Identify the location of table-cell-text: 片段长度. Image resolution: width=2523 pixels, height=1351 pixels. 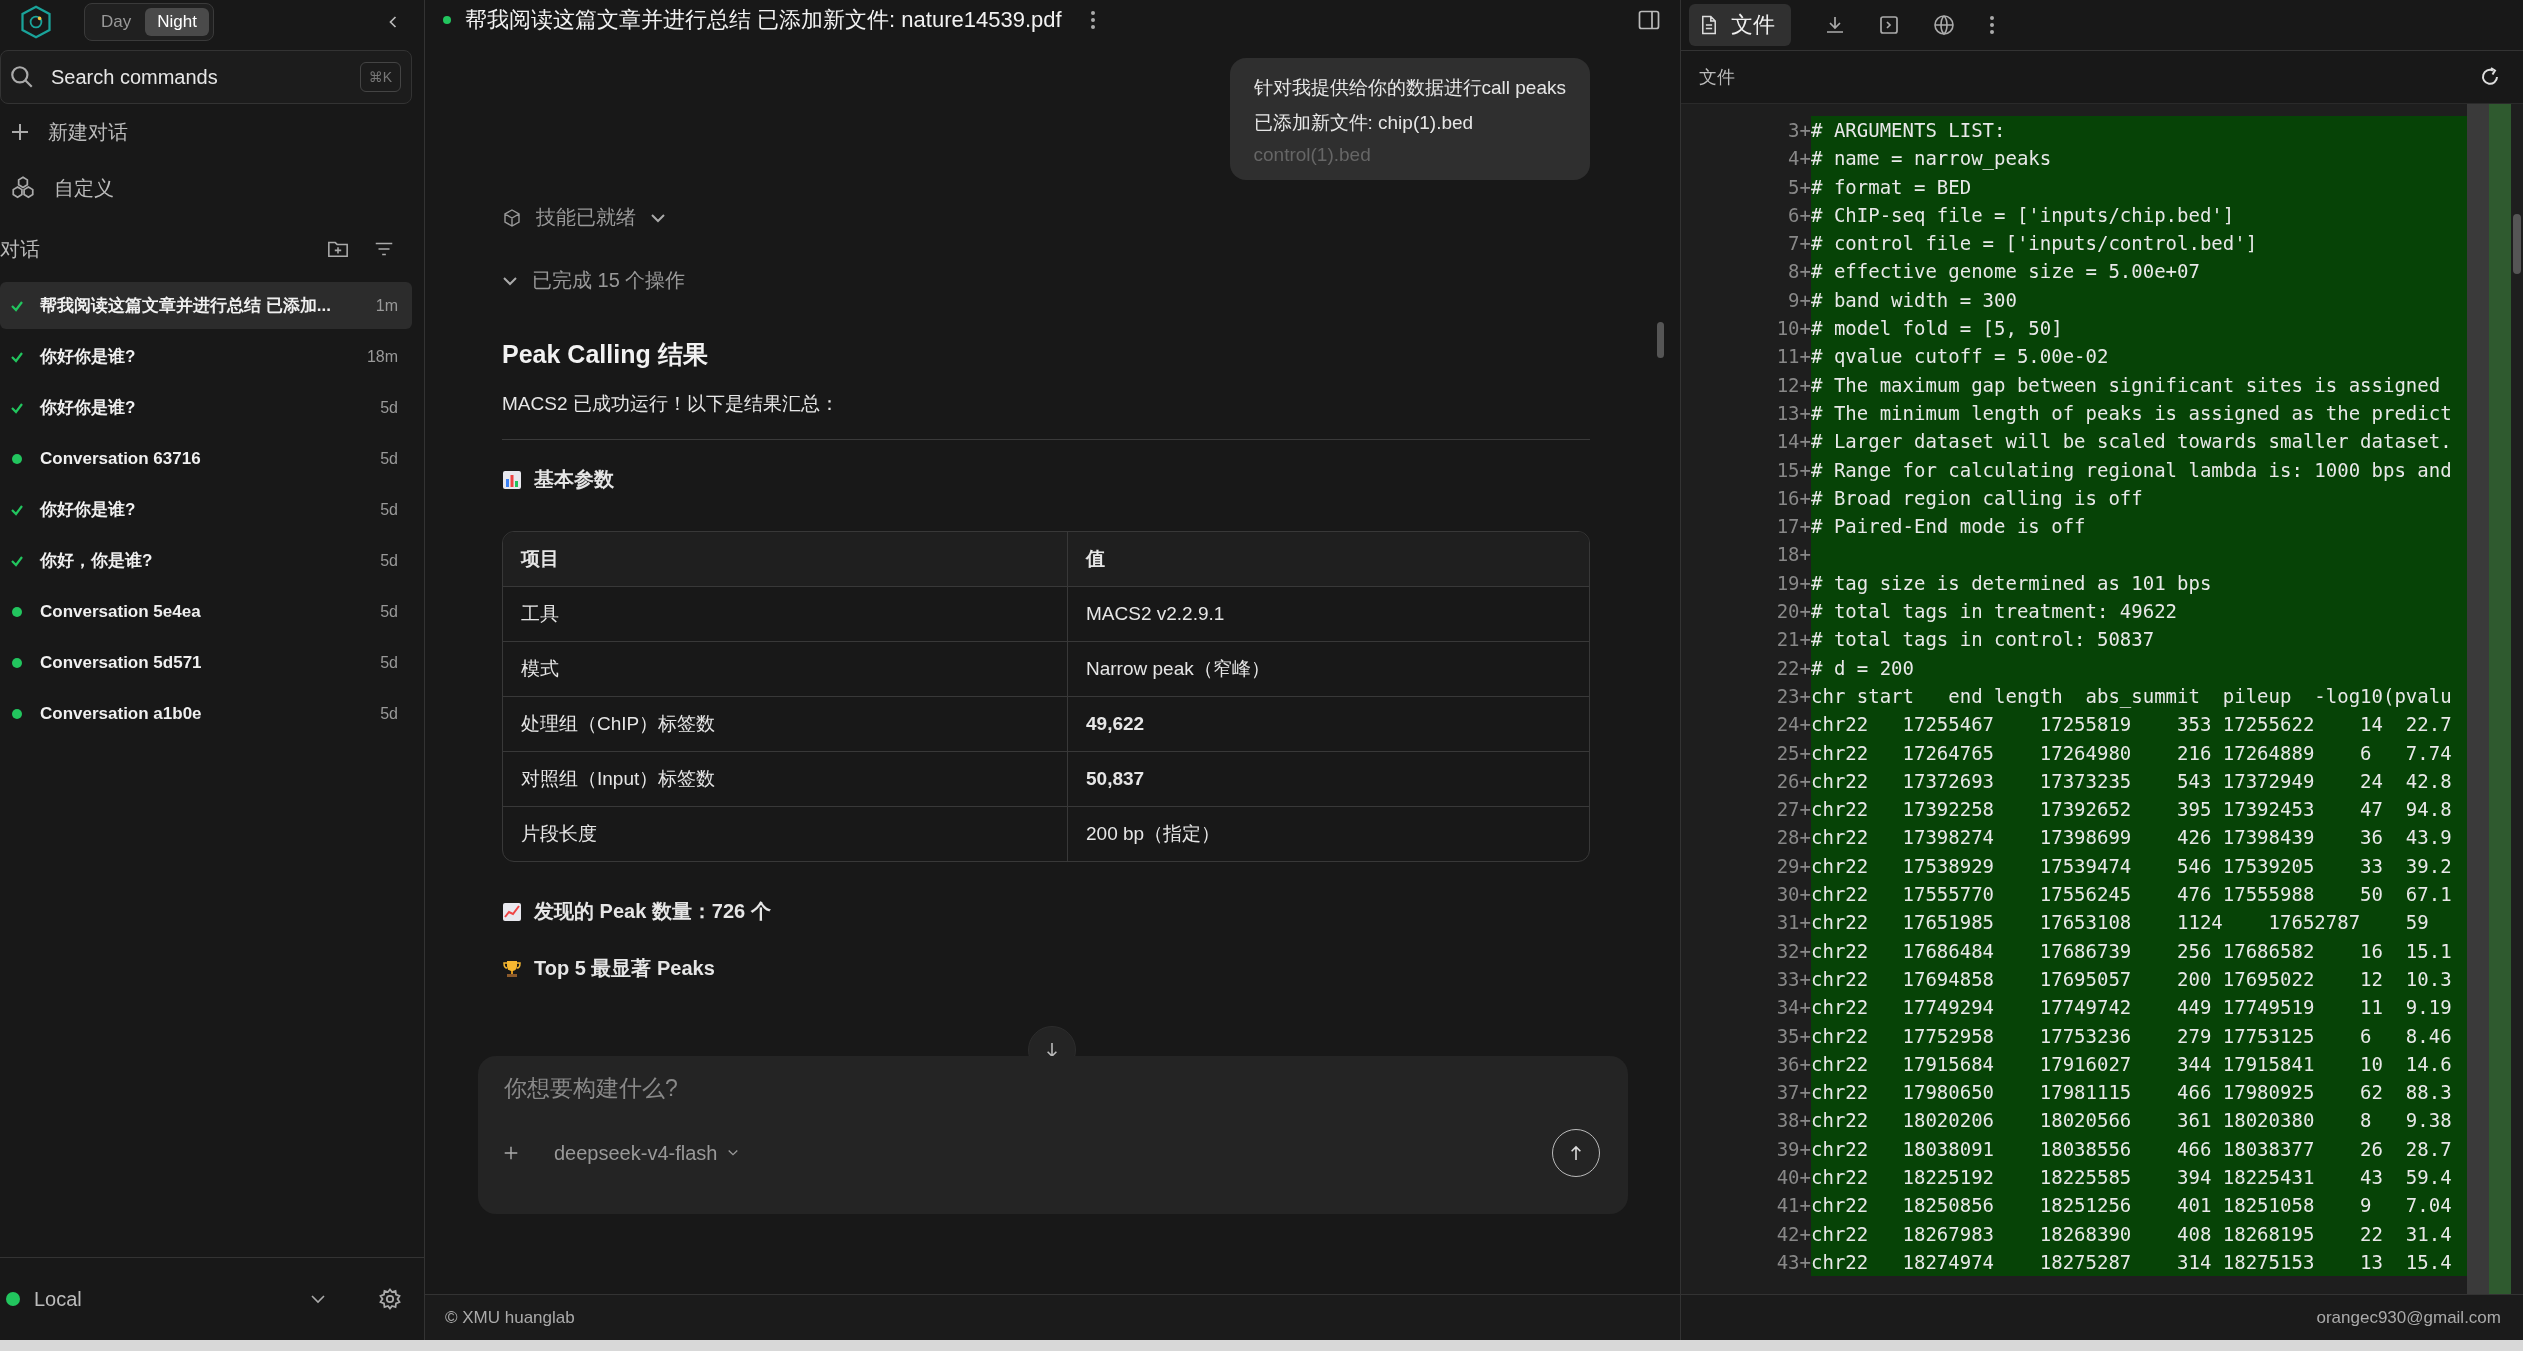
(559, 834).